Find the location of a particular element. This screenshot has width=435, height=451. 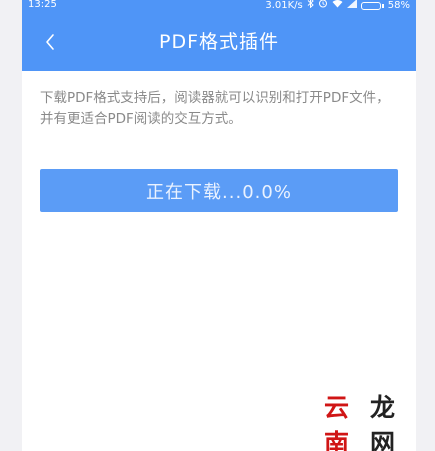

alarm-icon is located at coordinates (323, 6).